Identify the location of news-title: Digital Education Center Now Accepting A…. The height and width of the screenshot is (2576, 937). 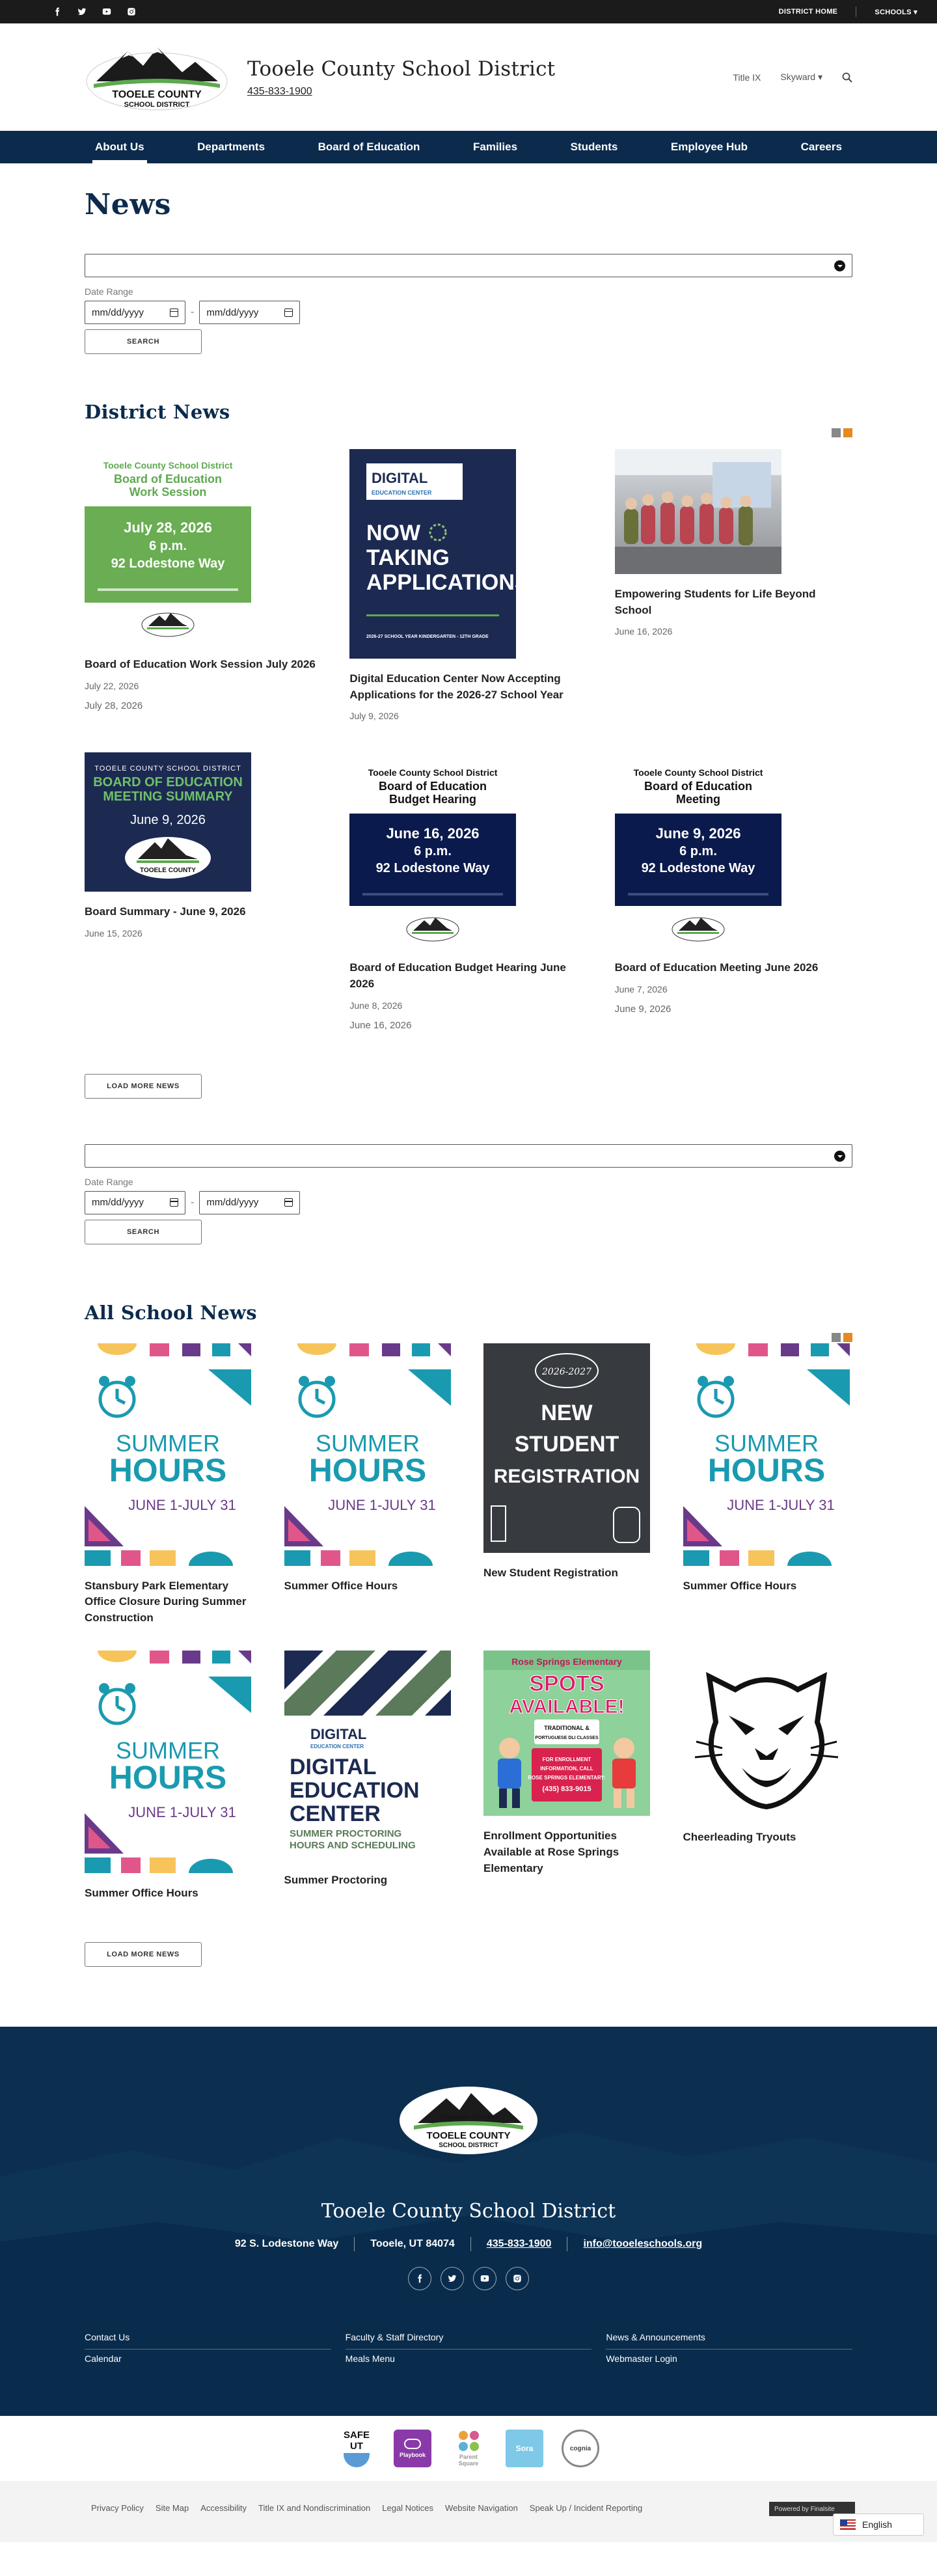
(468, 687).